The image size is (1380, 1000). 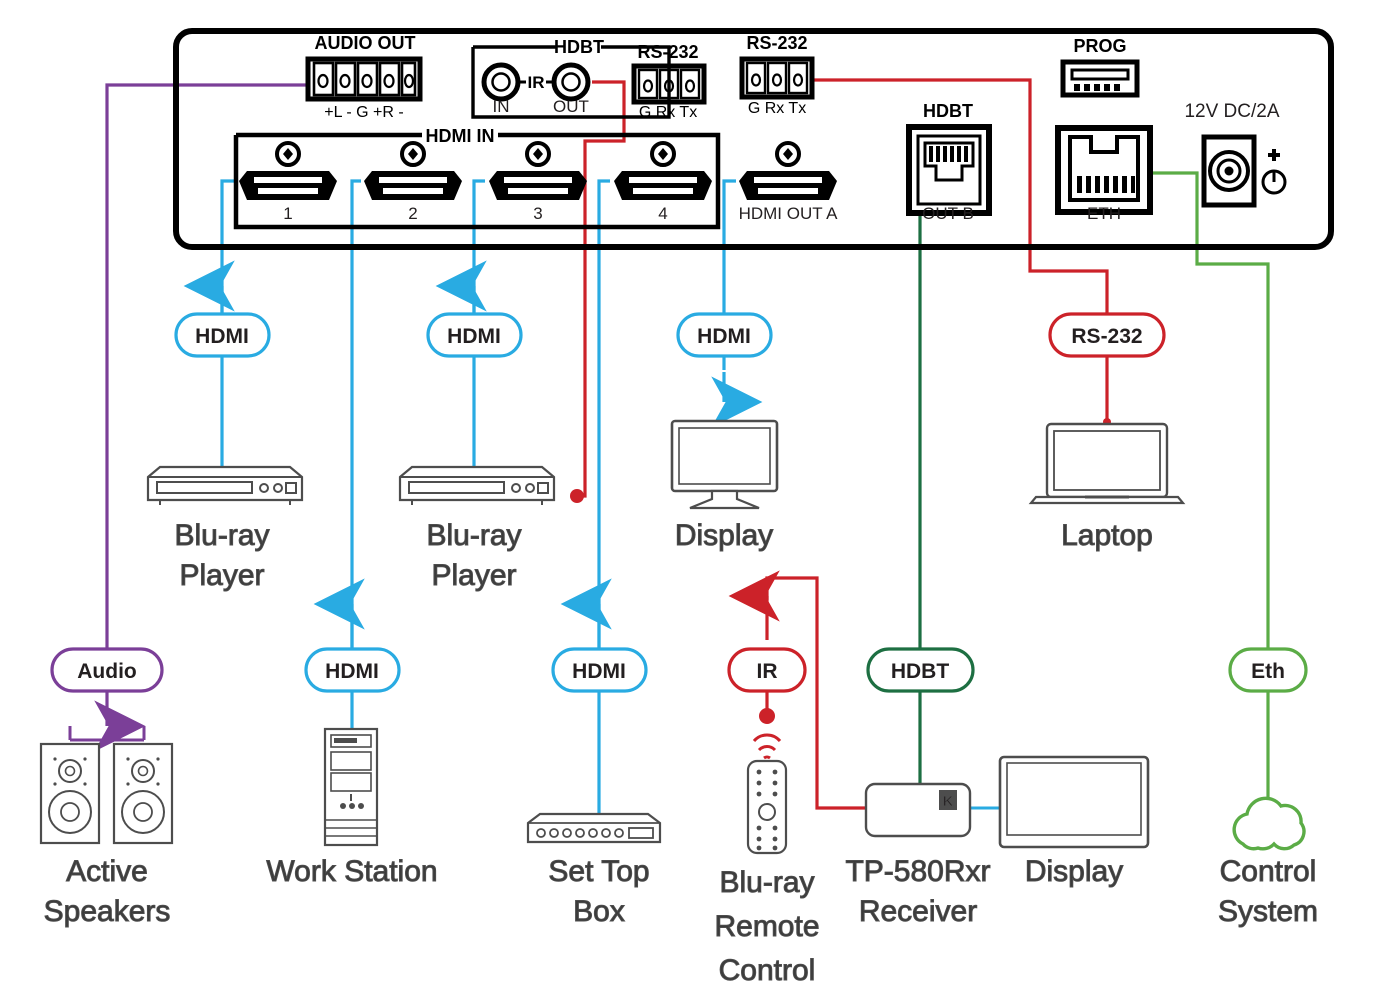 I want to click on control-system-icon, so click(x=1269, y=823).